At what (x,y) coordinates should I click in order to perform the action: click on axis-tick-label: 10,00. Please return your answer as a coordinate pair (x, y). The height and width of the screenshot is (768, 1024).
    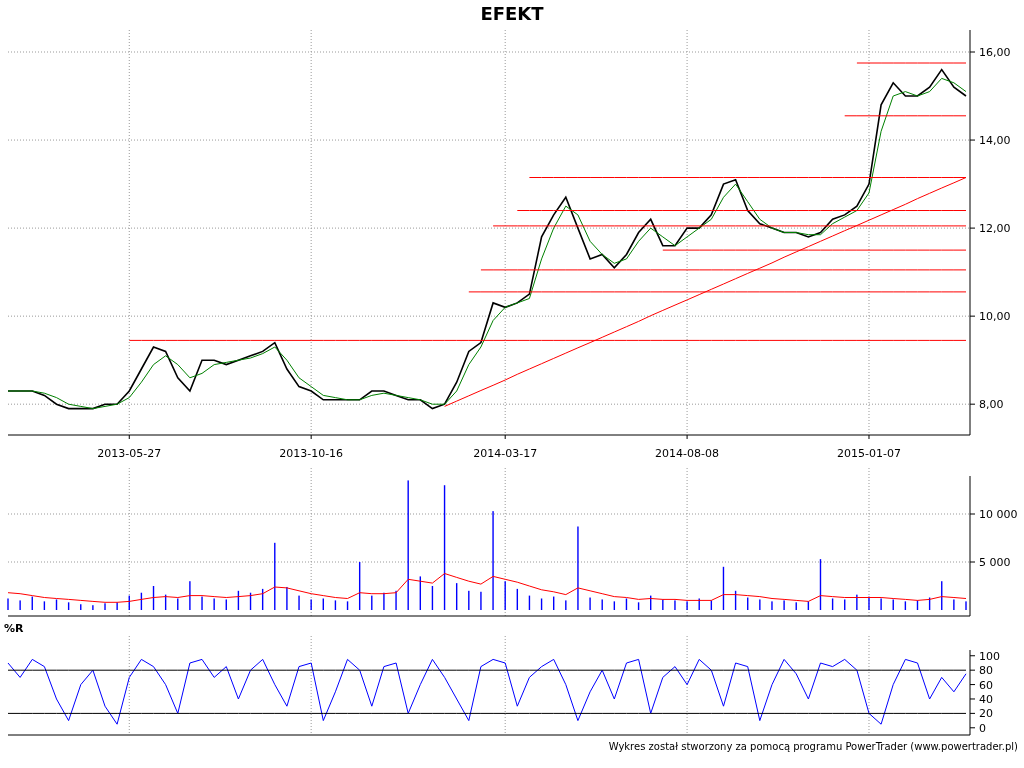
    Looking at the image, I should click on (995, 317).